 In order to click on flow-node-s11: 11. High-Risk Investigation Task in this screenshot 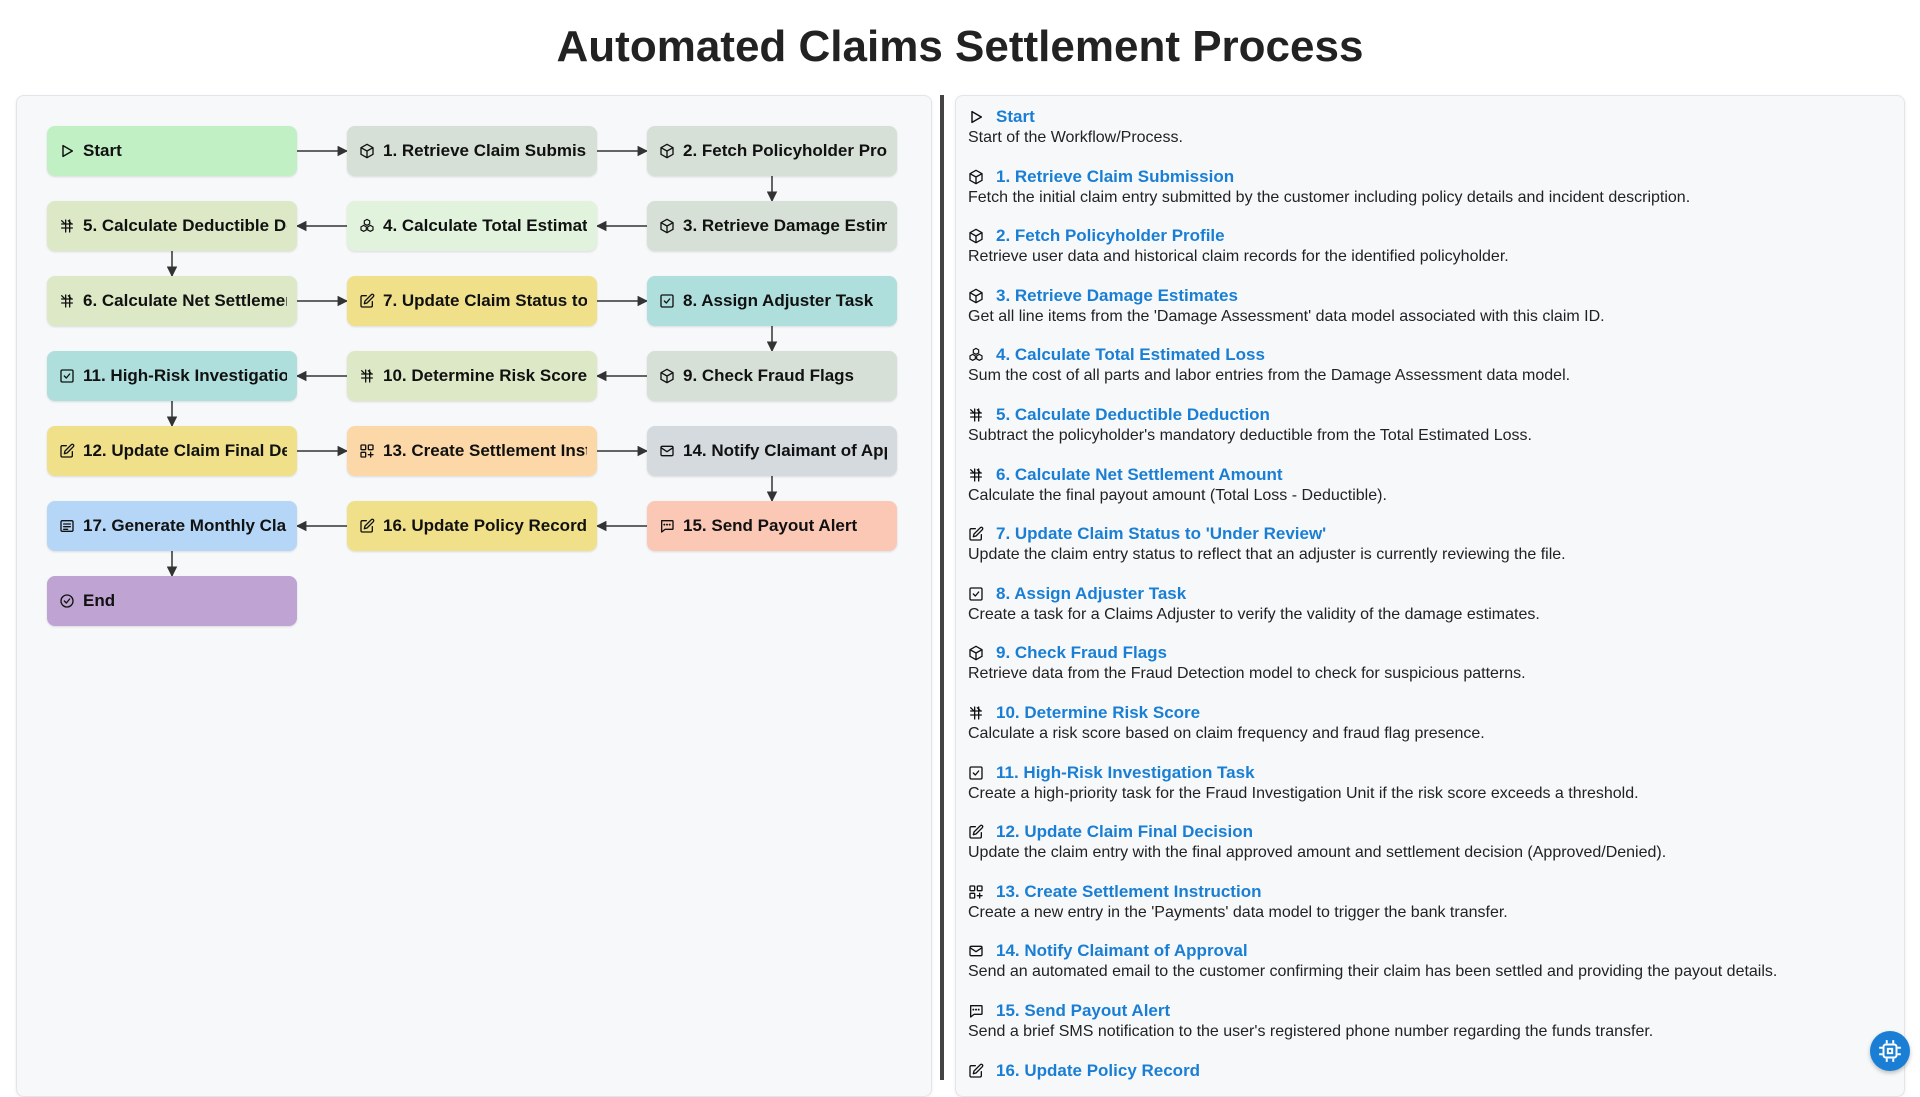, I will do `click(172, 376)`.